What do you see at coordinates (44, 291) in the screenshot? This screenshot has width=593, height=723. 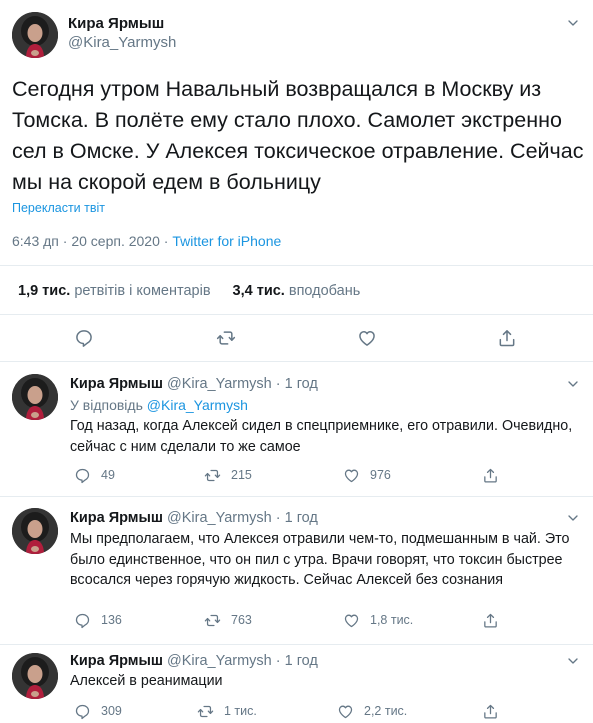 I see `retweets-count: 1,9 тис.` at bounding box center [44, 291].